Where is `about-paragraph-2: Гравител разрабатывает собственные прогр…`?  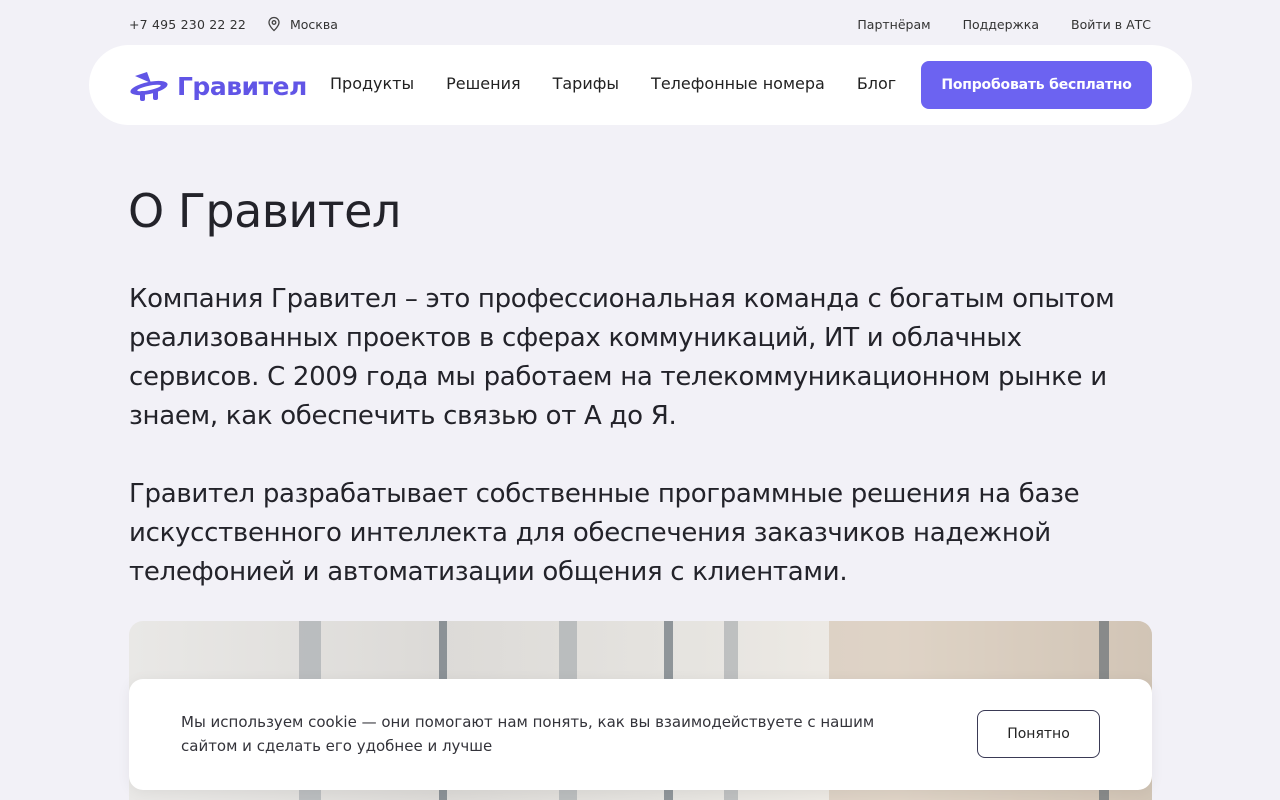
about-paragraph-2: Гравител разрабатывает собственные прогр… is located at coordinates (604, 533).